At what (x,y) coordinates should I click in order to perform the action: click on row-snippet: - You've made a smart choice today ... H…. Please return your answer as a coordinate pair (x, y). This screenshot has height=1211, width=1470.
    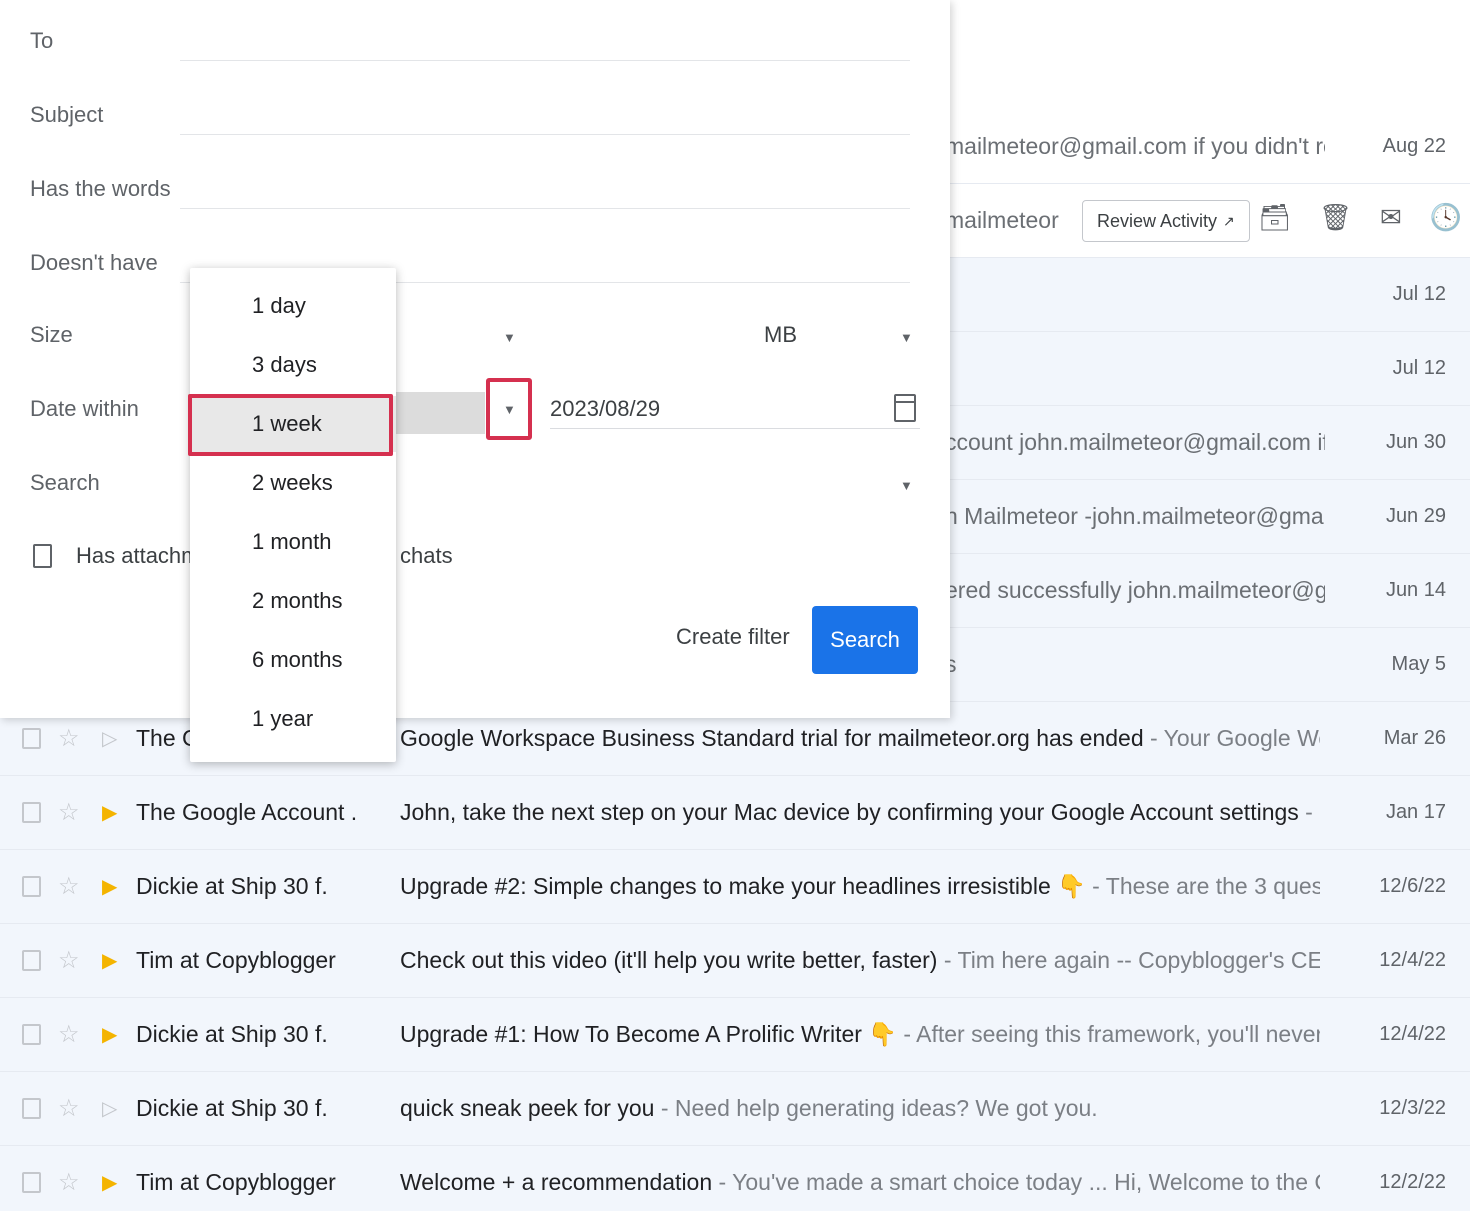
    Looking at the image, I should click on (1019, 1182).